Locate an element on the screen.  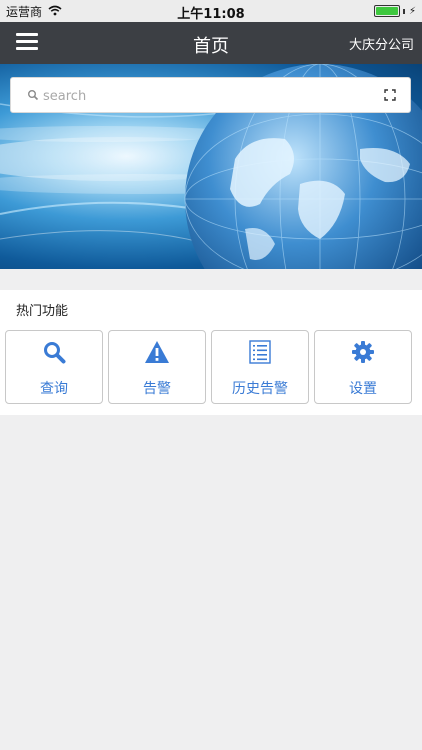
history-alarm-label: 历史告警 is located at coordinates (260, 389).